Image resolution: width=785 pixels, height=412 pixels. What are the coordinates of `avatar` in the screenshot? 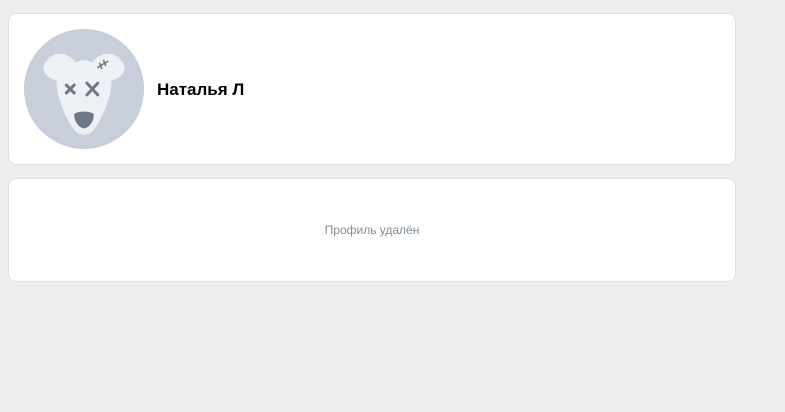 It's located at (84, 89).